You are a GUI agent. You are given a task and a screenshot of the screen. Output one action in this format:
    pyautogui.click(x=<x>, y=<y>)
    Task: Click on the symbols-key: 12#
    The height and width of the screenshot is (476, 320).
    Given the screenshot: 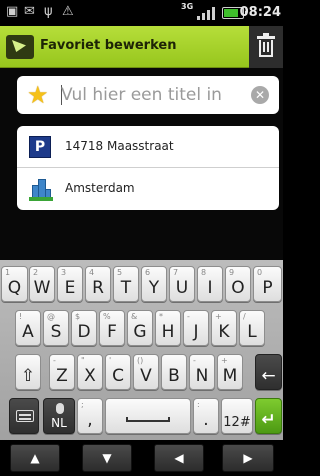 What is the action you would take?
    pyautogui.click(x=237, y=416)
    